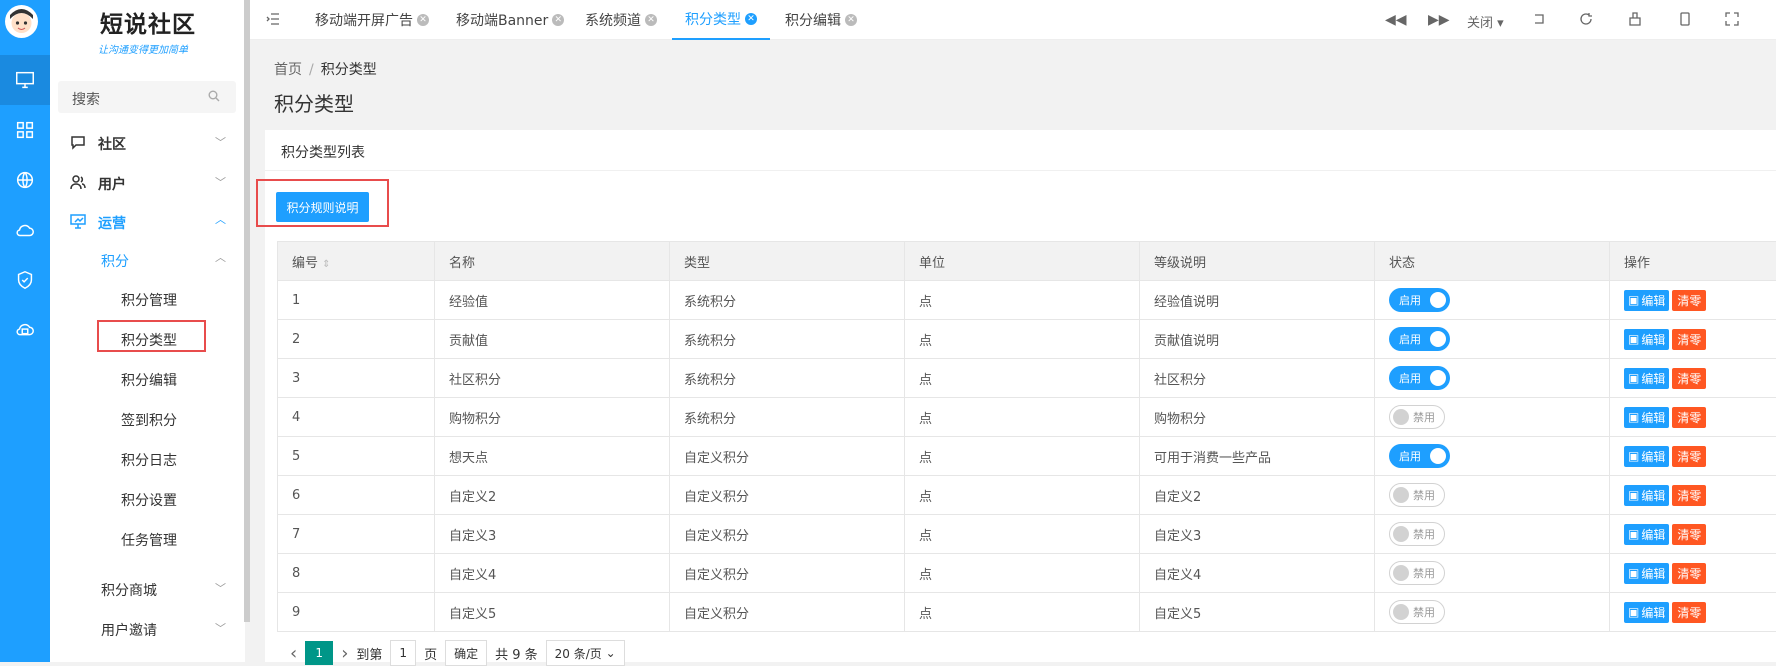 Image resolution: width=1776 pixels, height=666 pixels. Describe the element at coordinates (578, 653) in the screenshot. I see `page-size-value: 20 条/页` at that location.